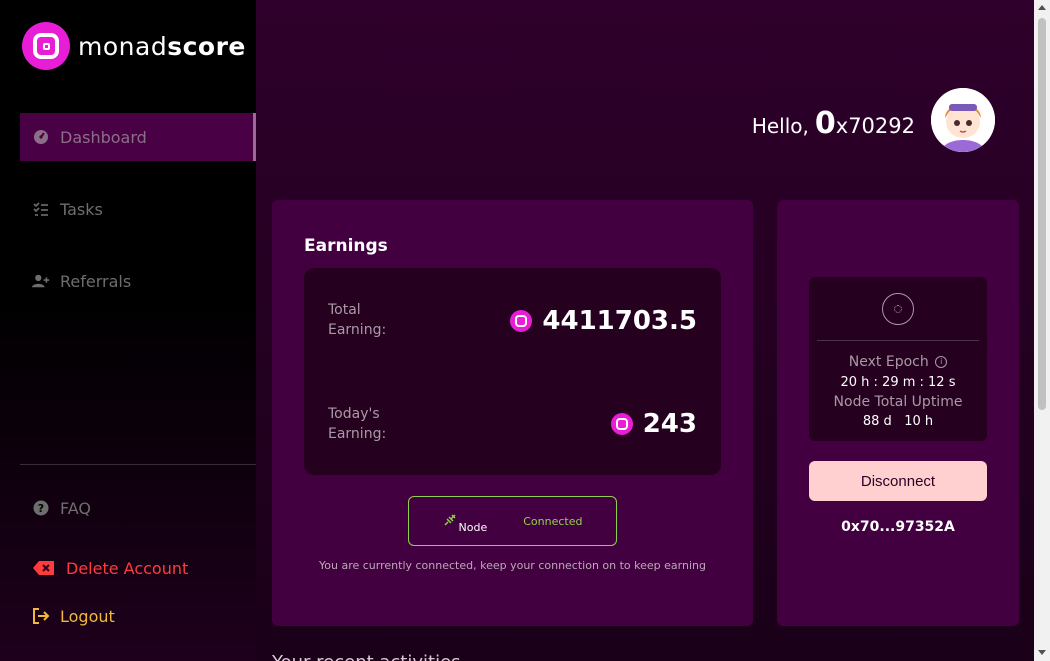  What do you see at coordinates (138, 508) in the screenshot?
I see `sidebar-item-faq: ? FAQ` at bounding box center [138, 508].